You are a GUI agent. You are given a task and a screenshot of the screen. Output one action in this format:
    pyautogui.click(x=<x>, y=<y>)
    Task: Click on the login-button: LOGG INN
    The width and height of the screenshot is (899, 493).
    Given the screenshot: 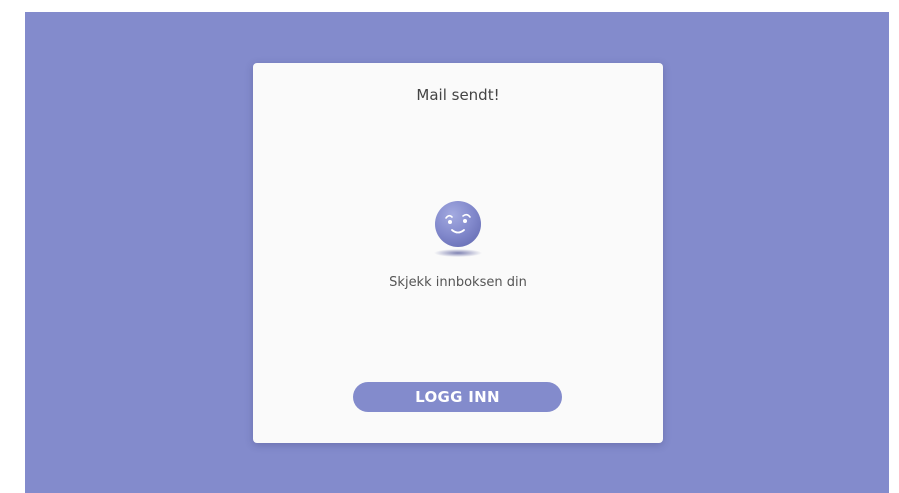 What is the action you would take?
    pyautogui.click(x=457, y=397)
    